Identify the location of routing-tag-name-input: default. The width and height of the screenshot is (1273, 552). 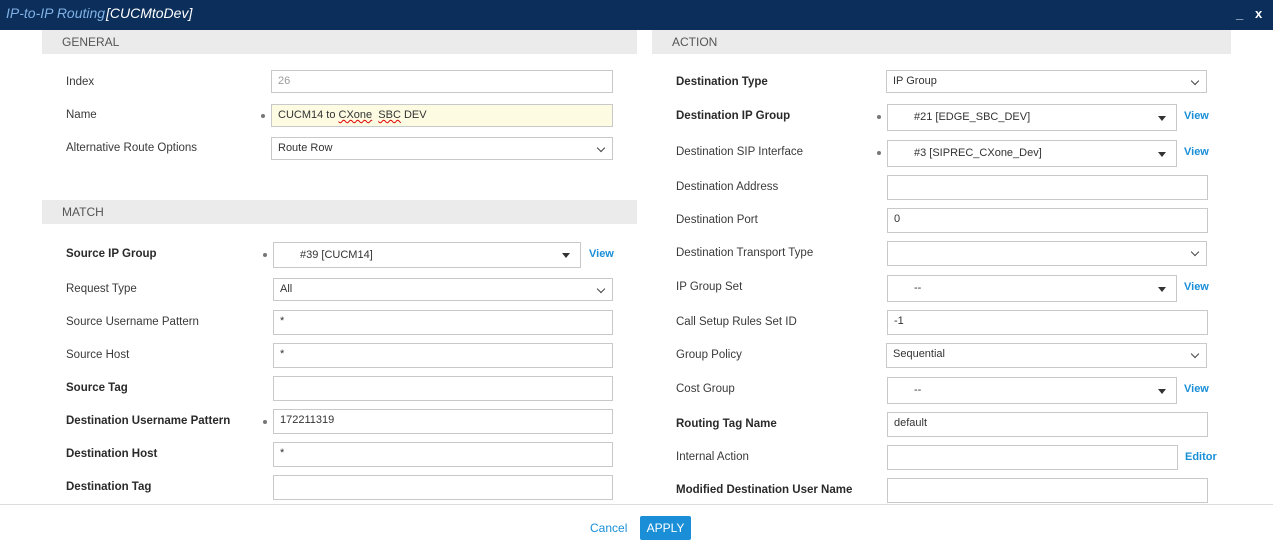
(1047, 424).